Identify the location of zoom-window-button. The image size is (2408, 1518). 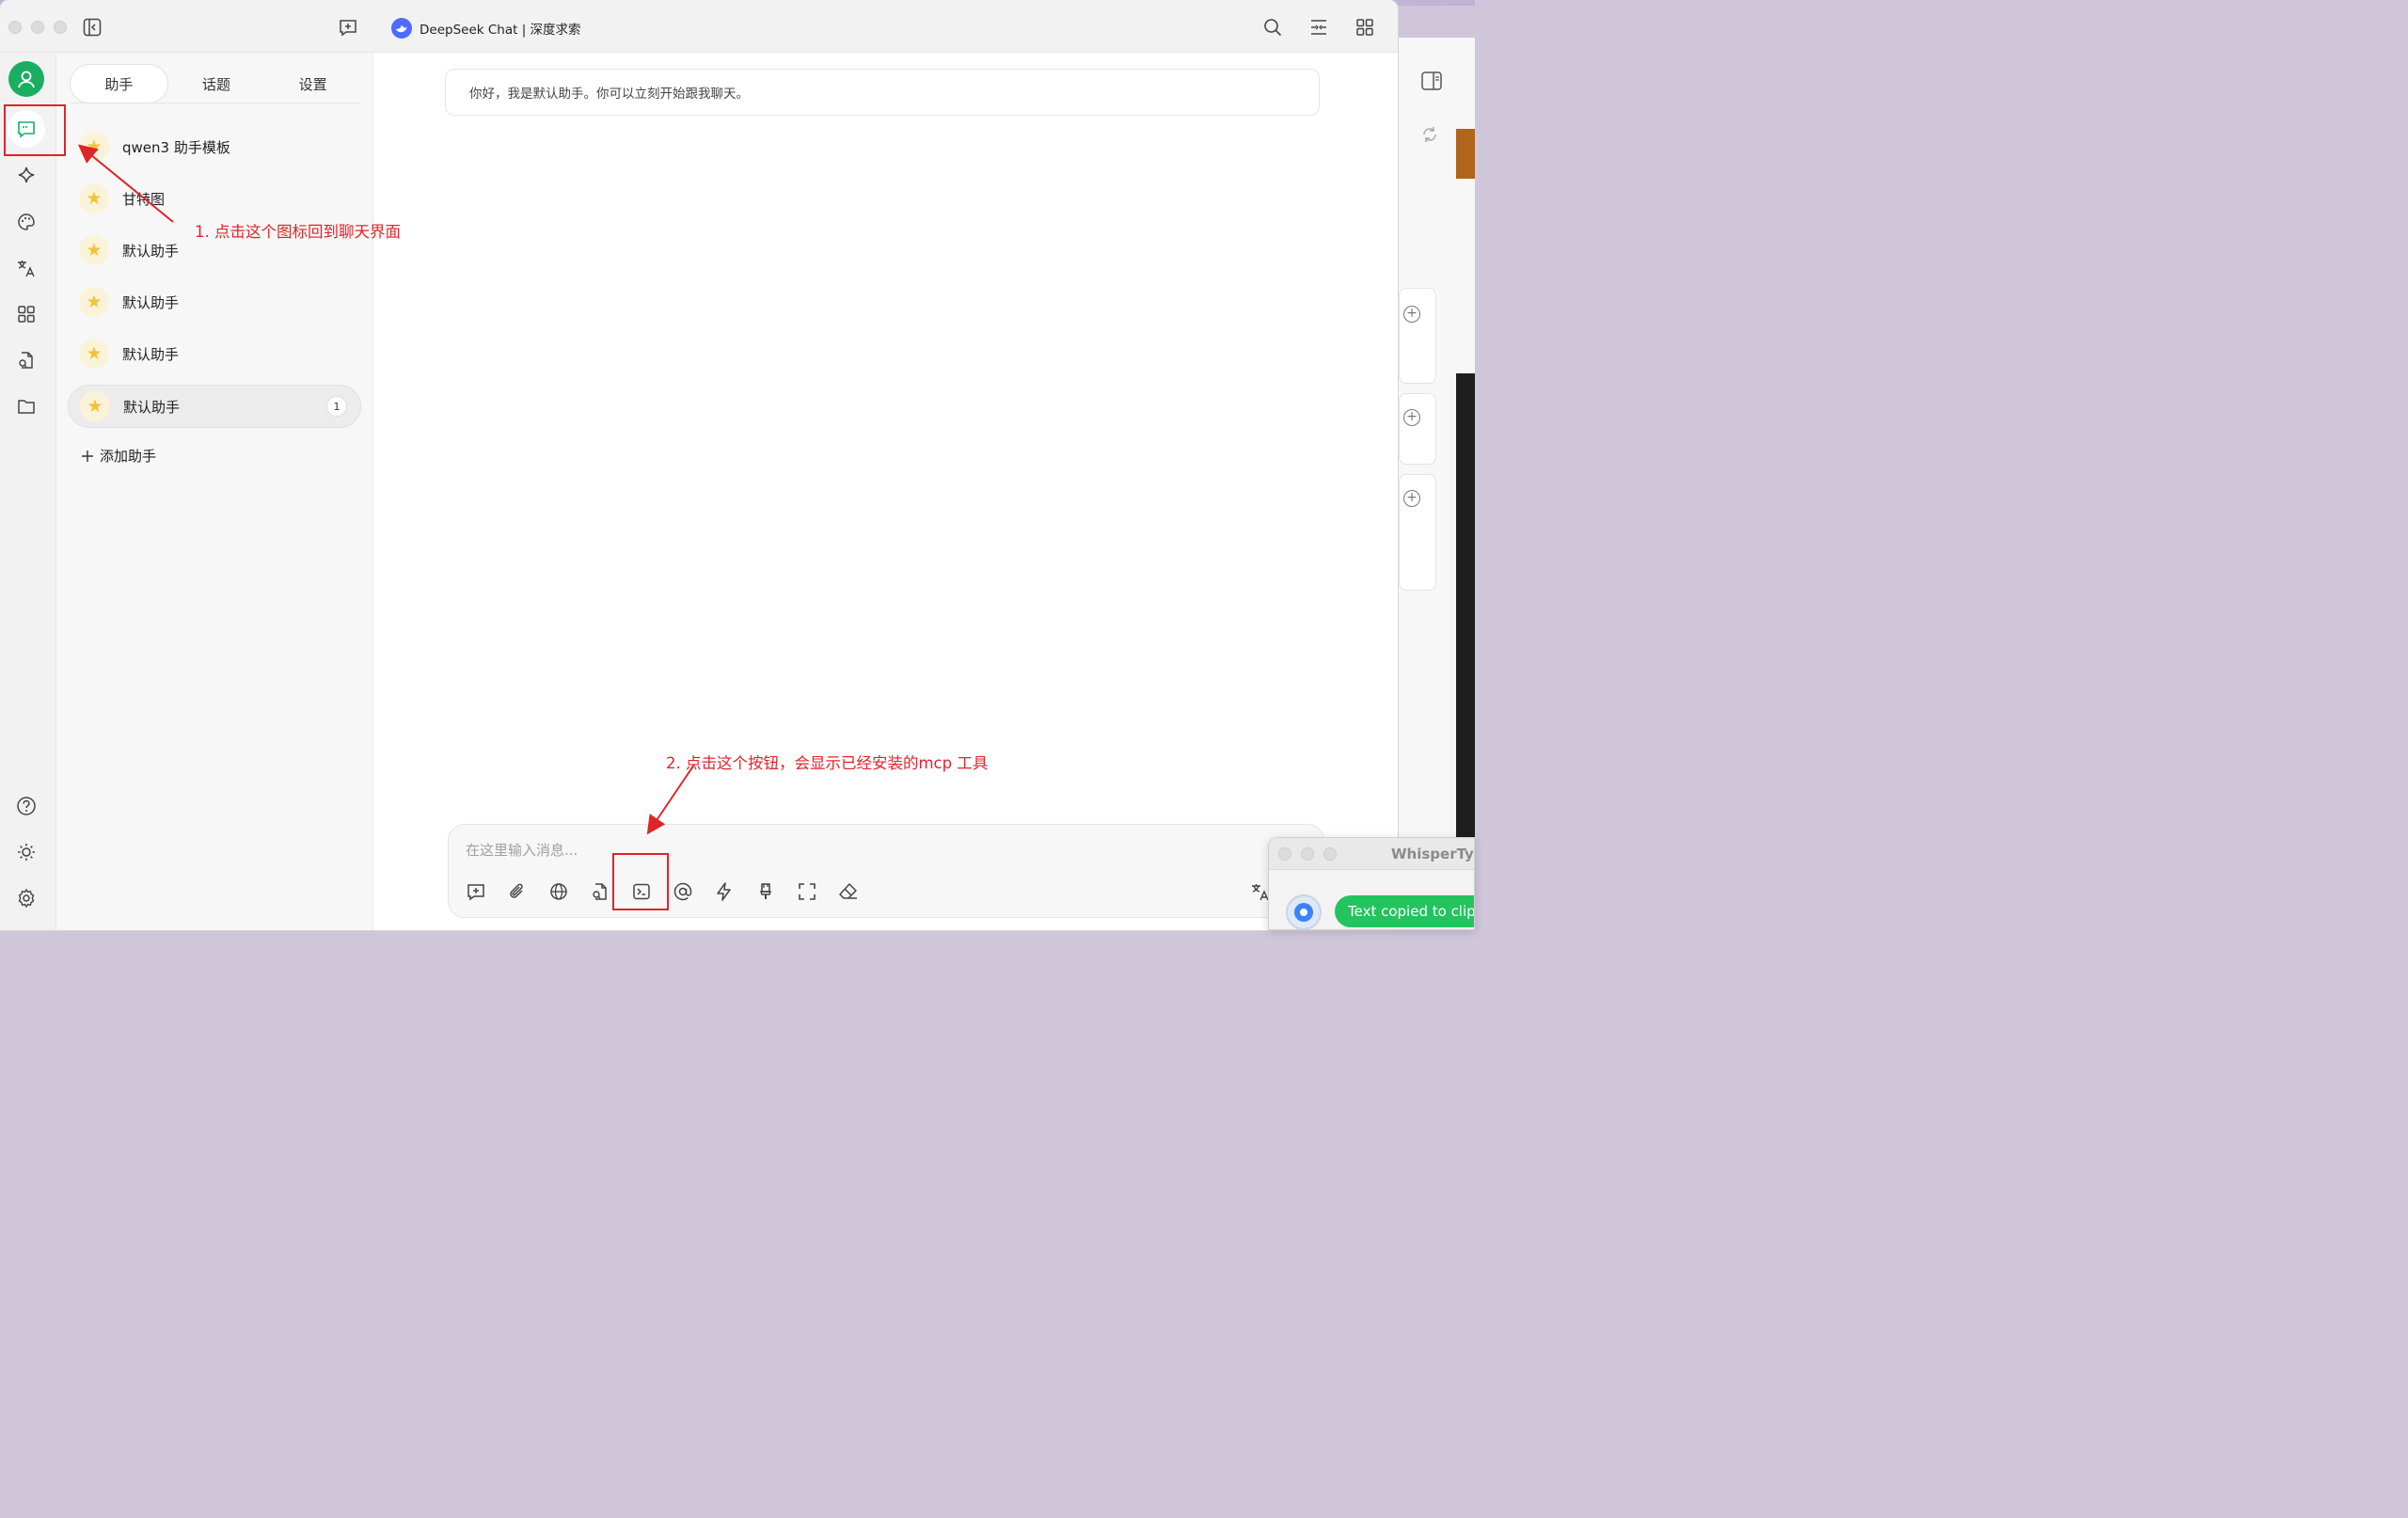
(60, 27).